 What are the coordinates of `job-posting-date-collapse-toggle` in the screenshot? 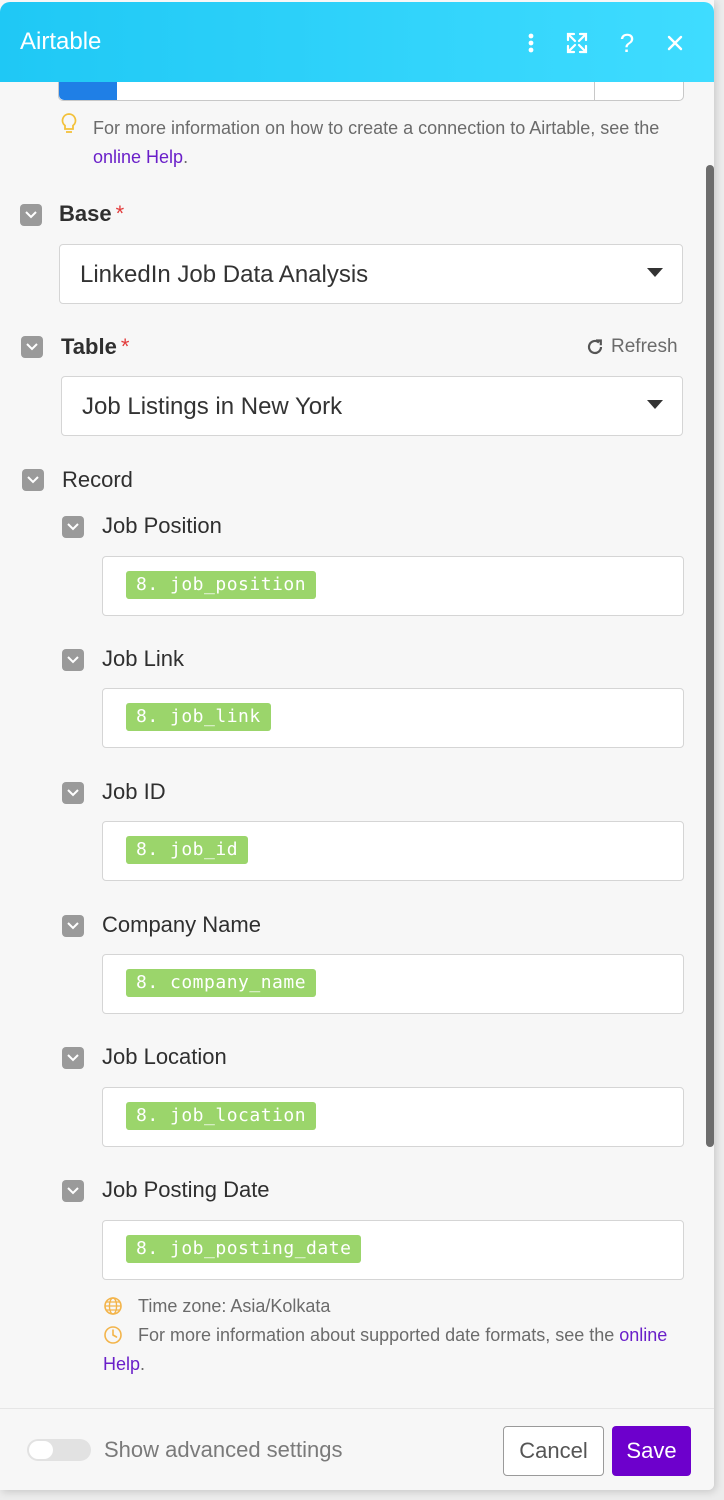 It's located at (73, 1191).